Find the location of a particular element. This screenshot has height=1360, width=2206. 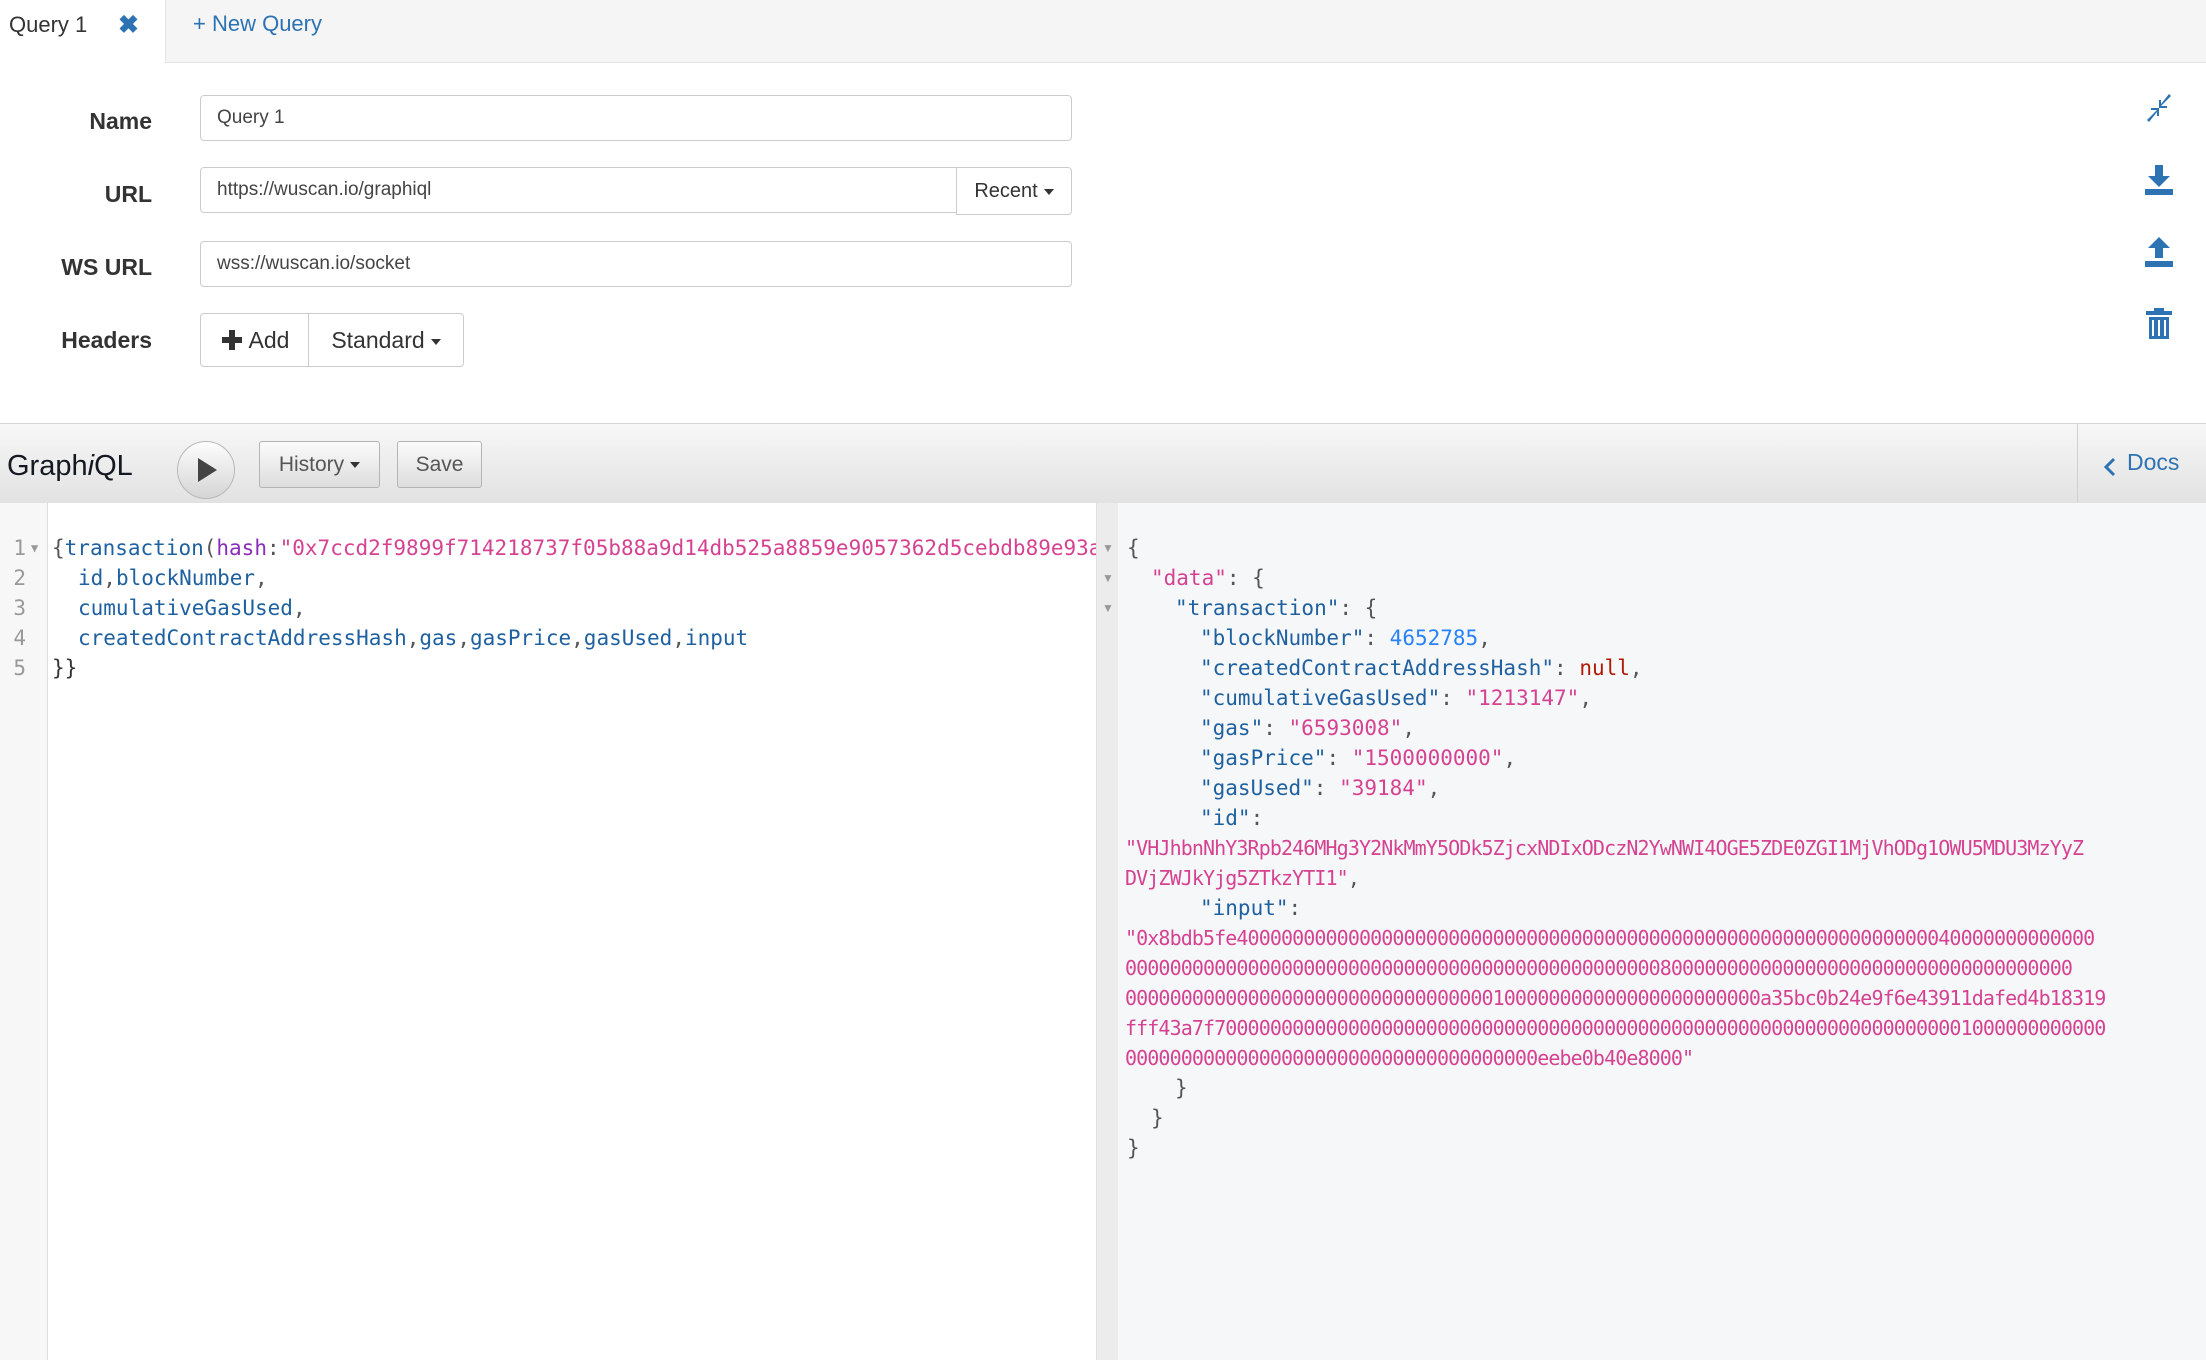

close-icon: ✖ is located at coordinates (128, 25).